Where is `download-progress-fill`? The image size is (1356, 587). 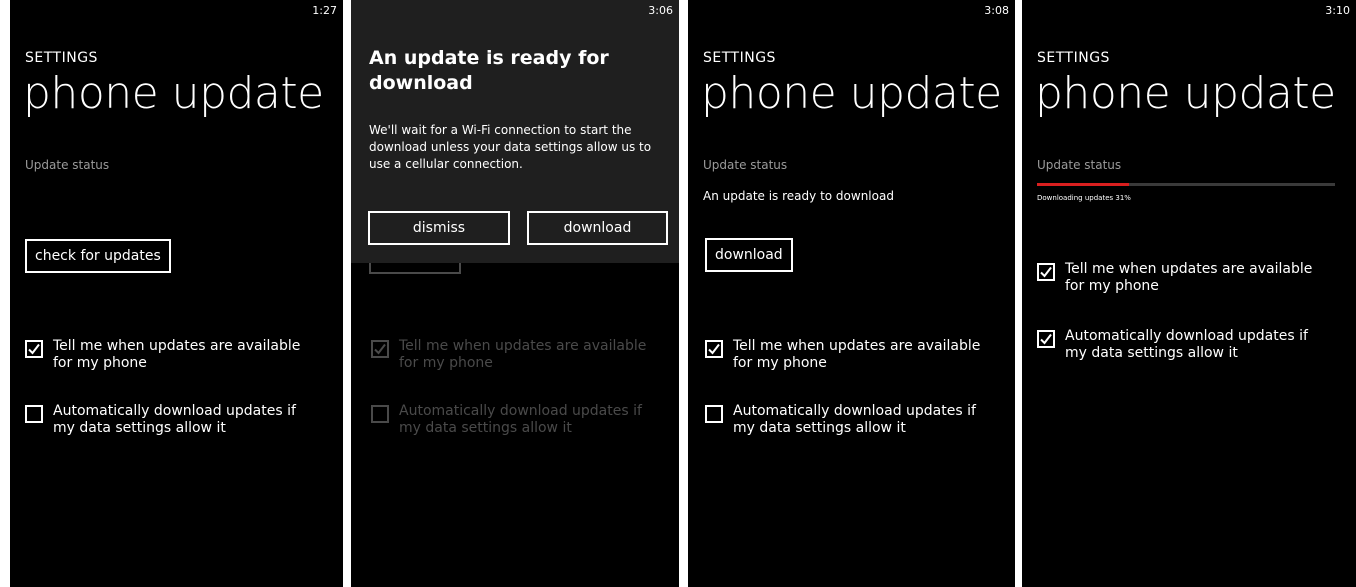
download-progress-fill is located at coordinates (1083, 184).